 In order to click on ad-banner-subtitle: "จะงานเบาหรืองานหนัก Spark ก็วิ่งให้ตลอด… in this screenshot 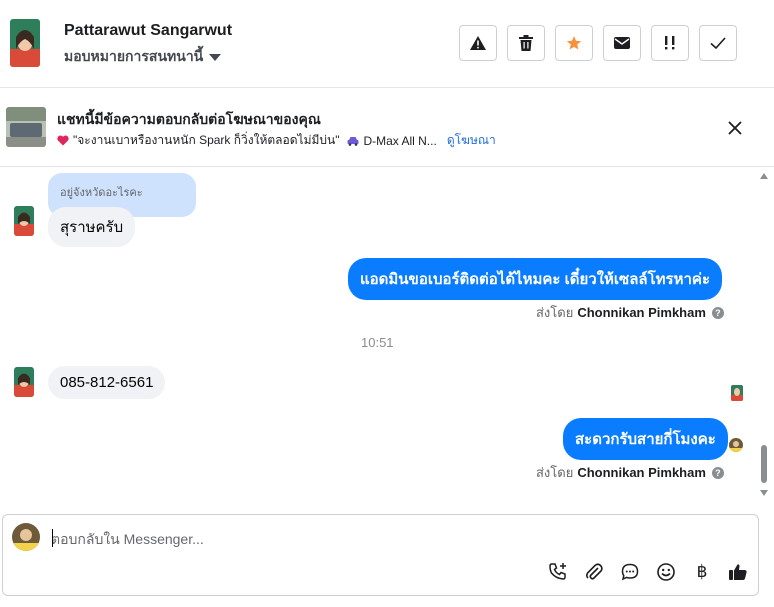, I will do `click(276, 140)`.